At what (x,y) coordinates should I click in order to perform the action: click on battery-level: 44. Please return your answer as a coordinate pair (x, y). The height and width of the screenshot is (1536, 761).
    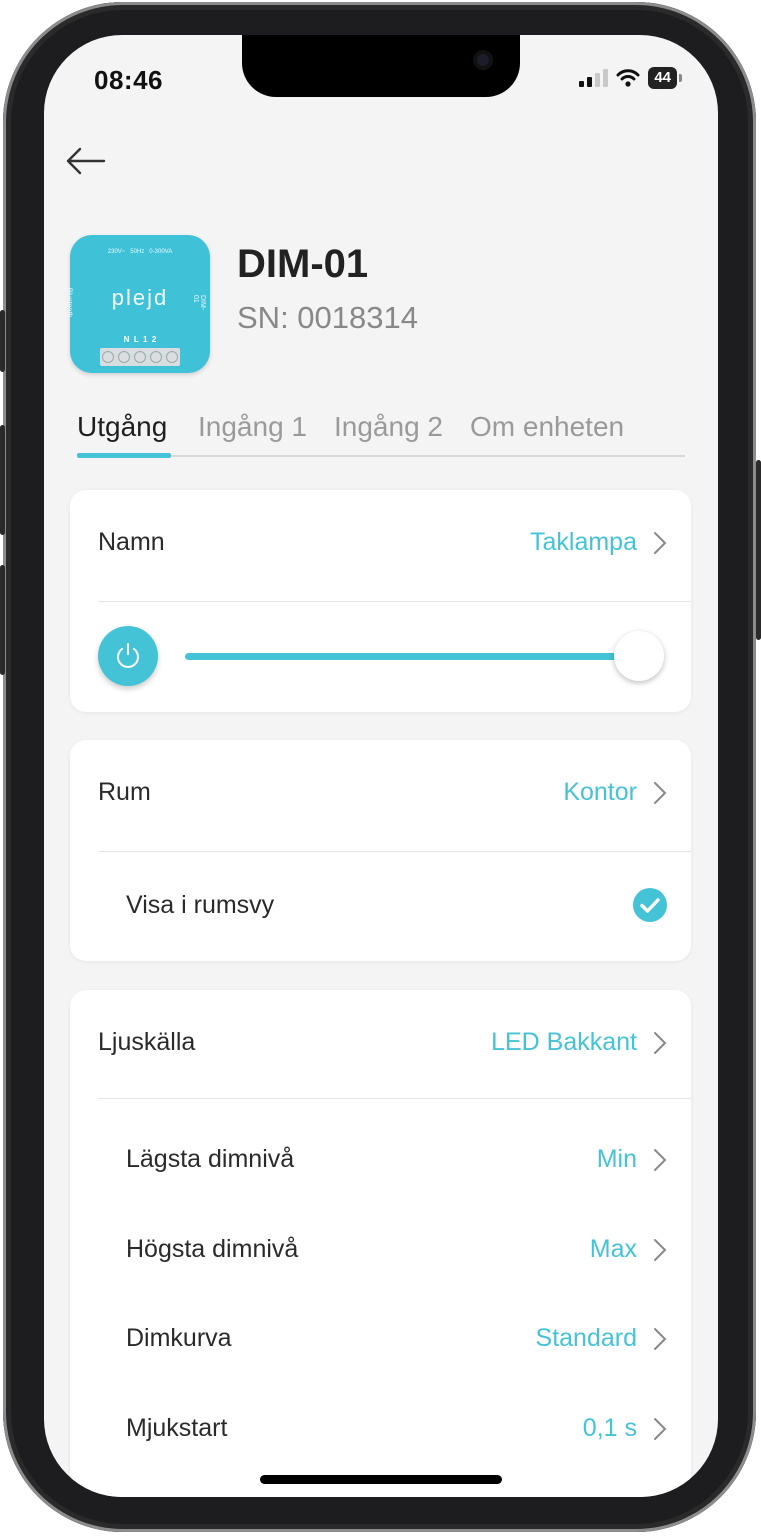
    Looking at the image, I should click on (662, 78).